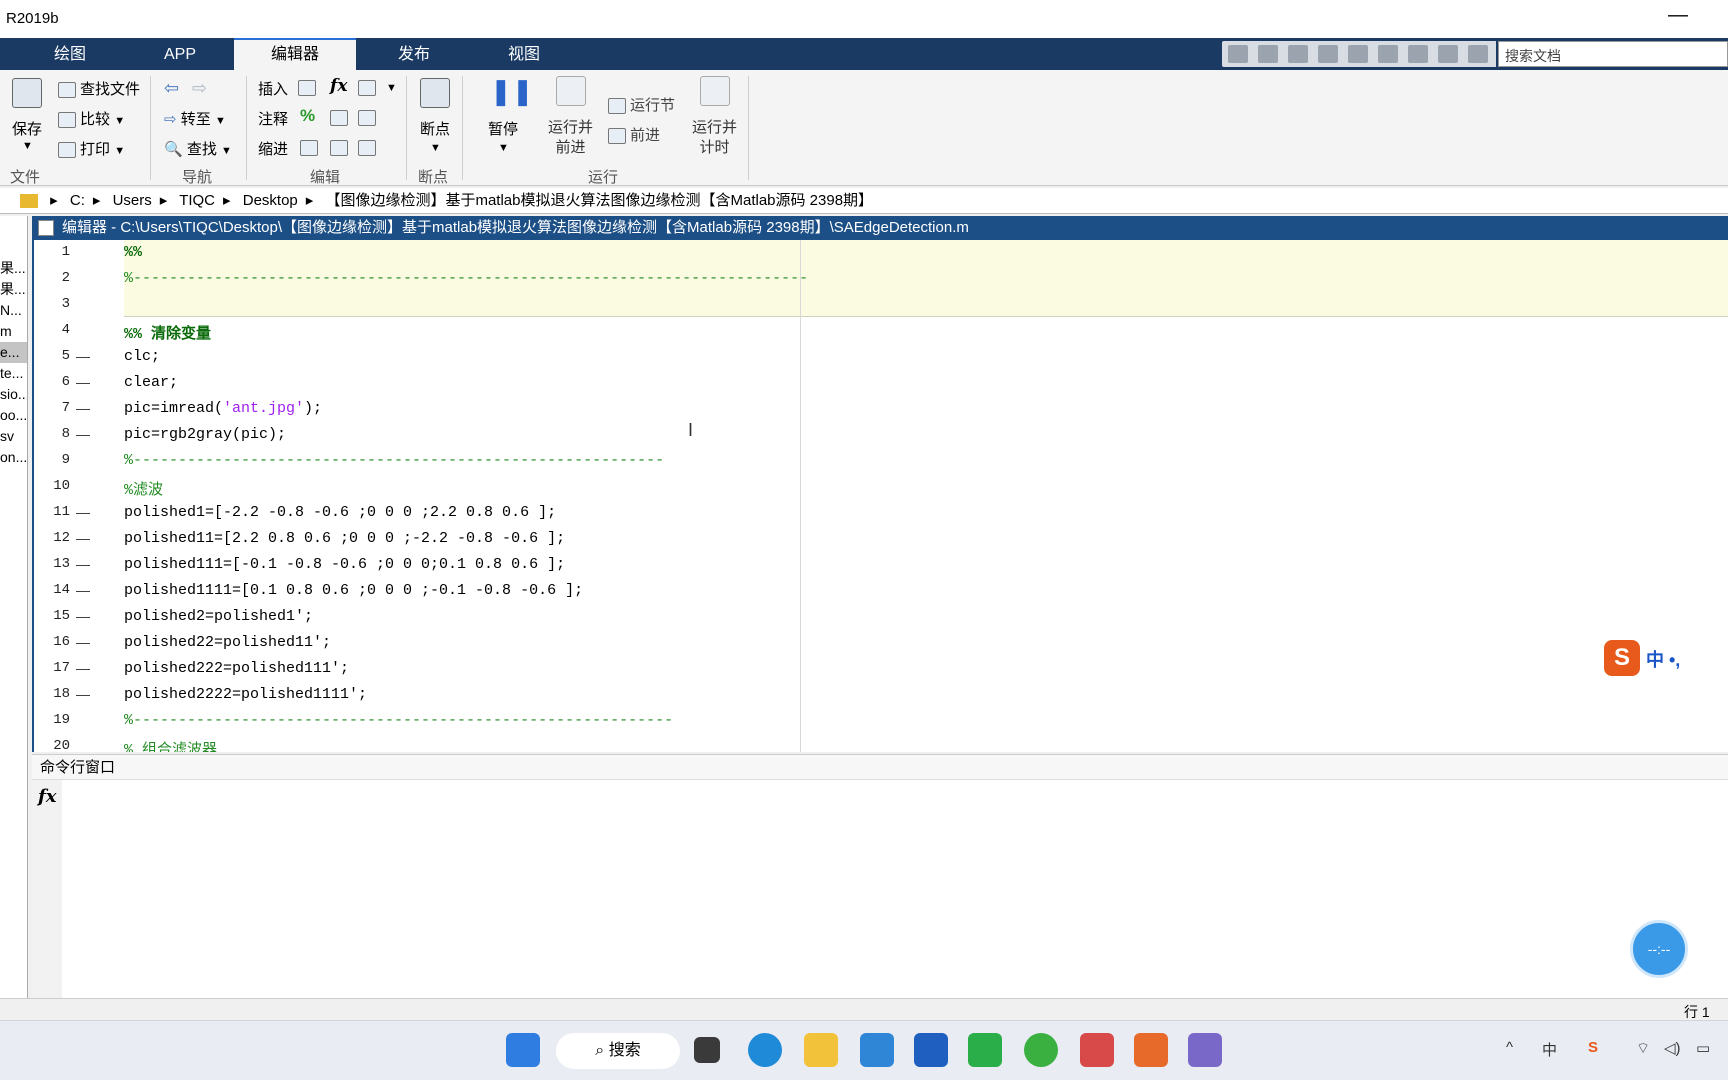 This screenshot has height=1080, width=1728. I want to click on run-and-time-button: 运行并 计时, so click(714, 138).